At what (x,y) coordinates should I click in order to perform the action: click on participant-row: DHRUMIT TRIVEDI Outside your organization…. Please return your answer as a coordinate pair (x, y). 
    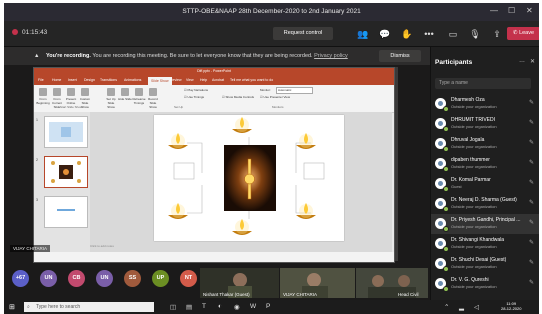
    Looking at the image, I should click on (485, 124).